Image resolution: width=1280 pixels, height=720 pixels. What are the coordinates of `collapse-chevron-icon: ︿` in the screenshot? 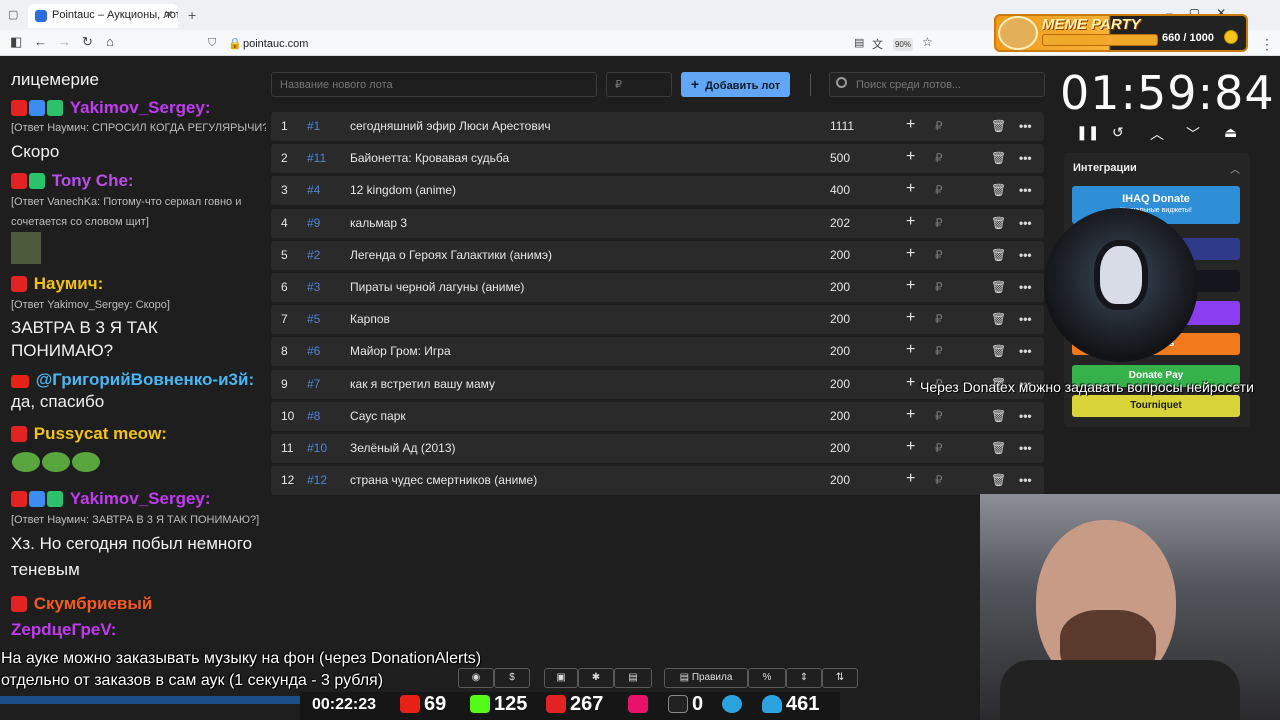 It's located at (1235, 168).